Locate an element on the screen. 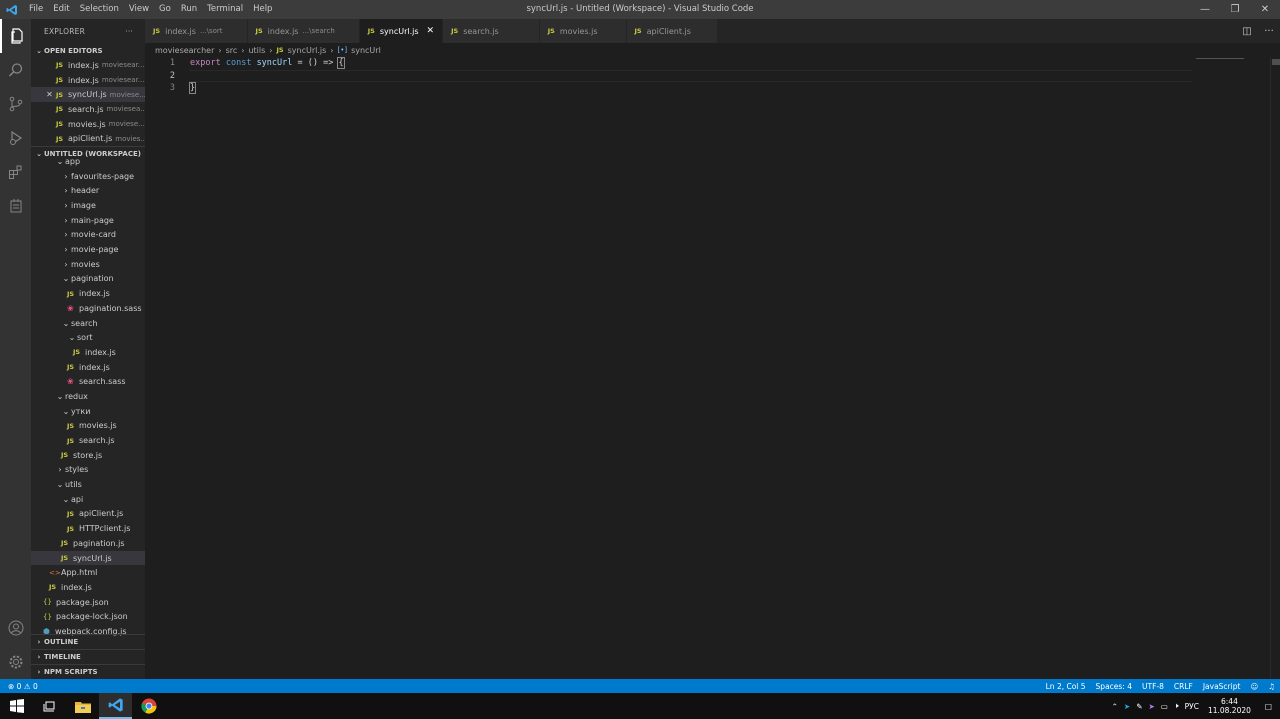  tree-item: ❀ search.sass is located at coordinates (88, 381).